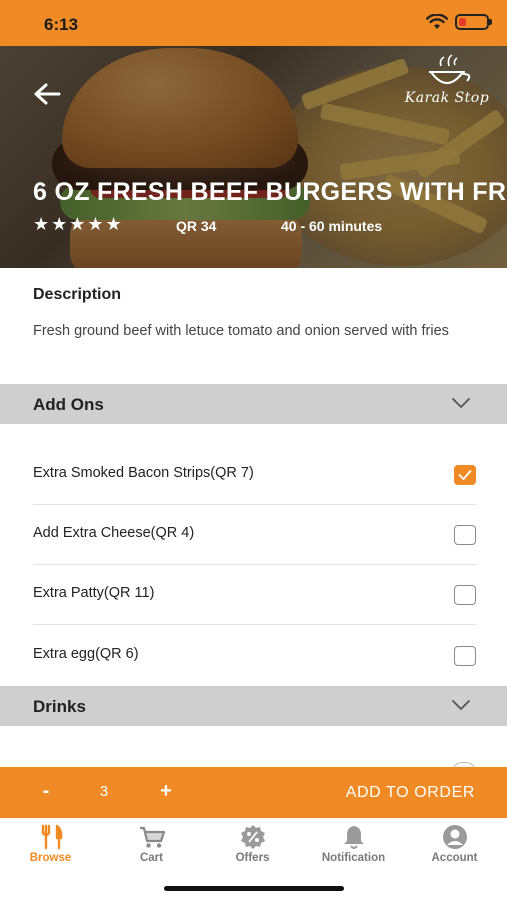  I want to click on tab-label: Cart, so click(151, 858).